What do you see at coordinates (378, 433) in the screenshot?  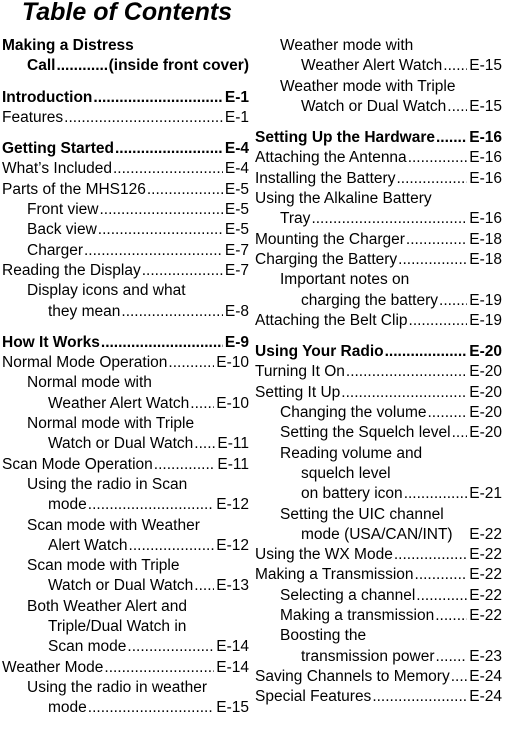 I see `toc-entry: Setting the Squelch level E-20` at bounding box center [378, 433].